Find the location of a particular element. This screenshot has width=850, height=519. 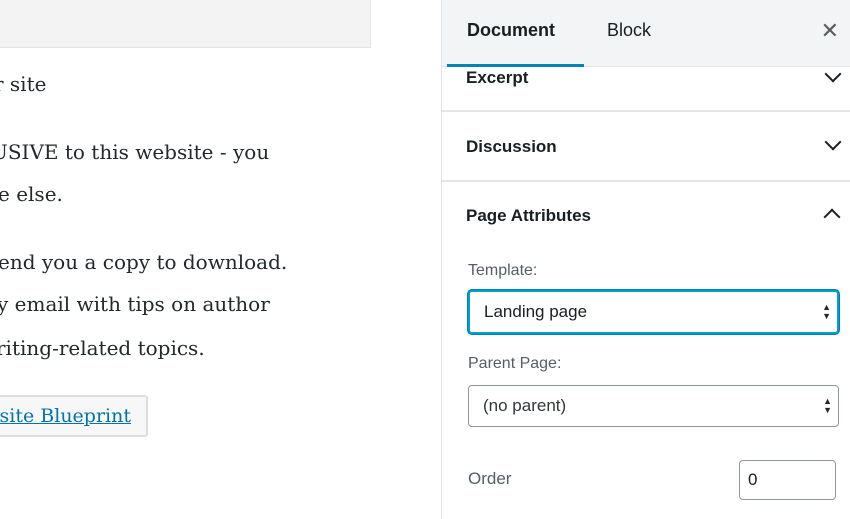

parent-page-select: (no parent) ▲ ▼ is located at coordinates (653, 406).